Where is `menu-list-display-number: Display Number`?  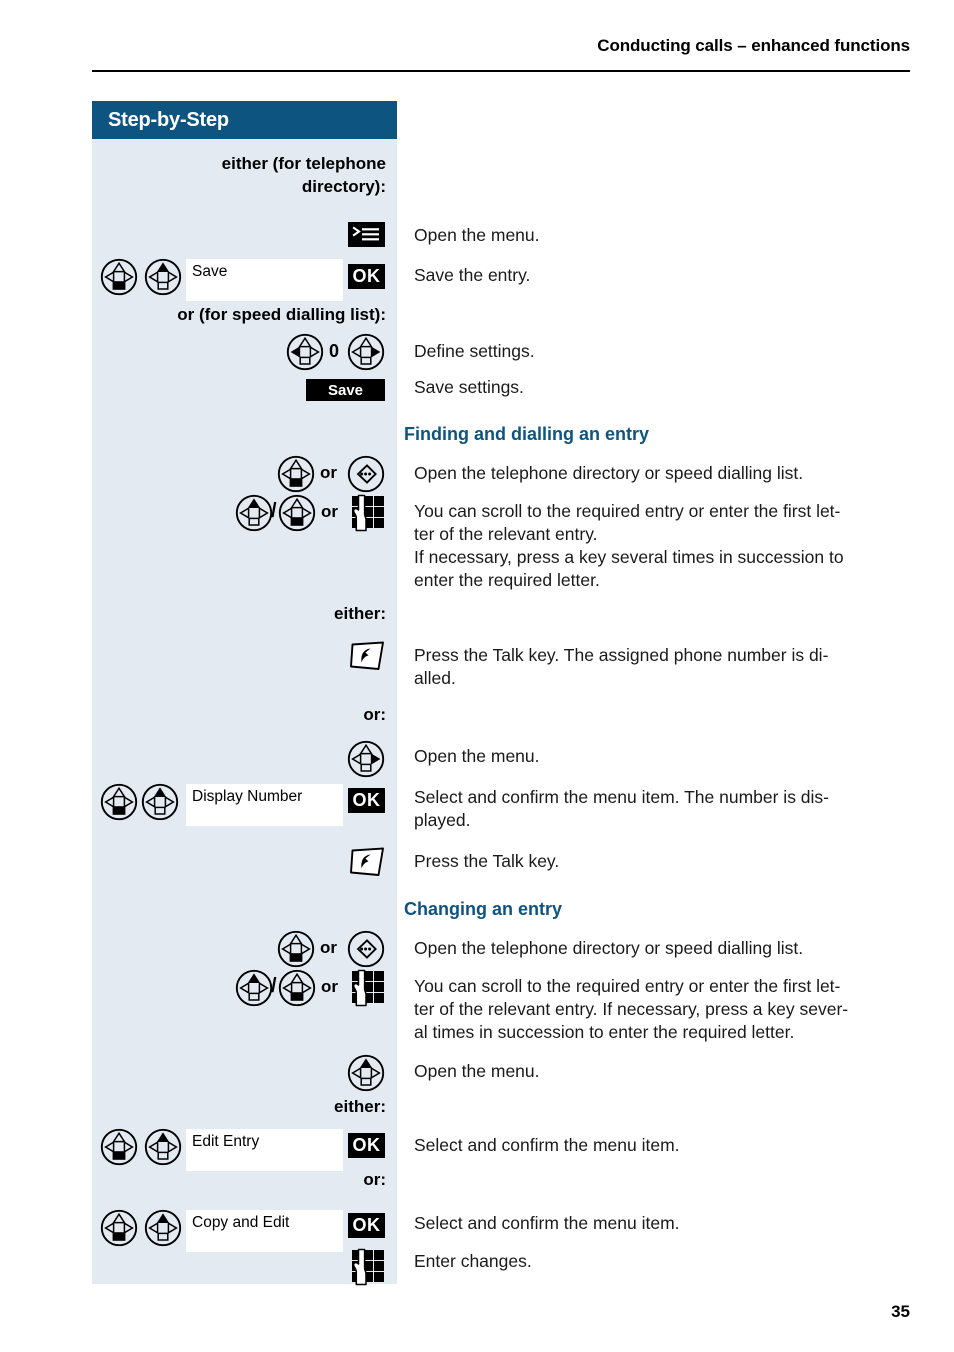 menu-list-display-number: Display Number is located at coordinates (264, 805).